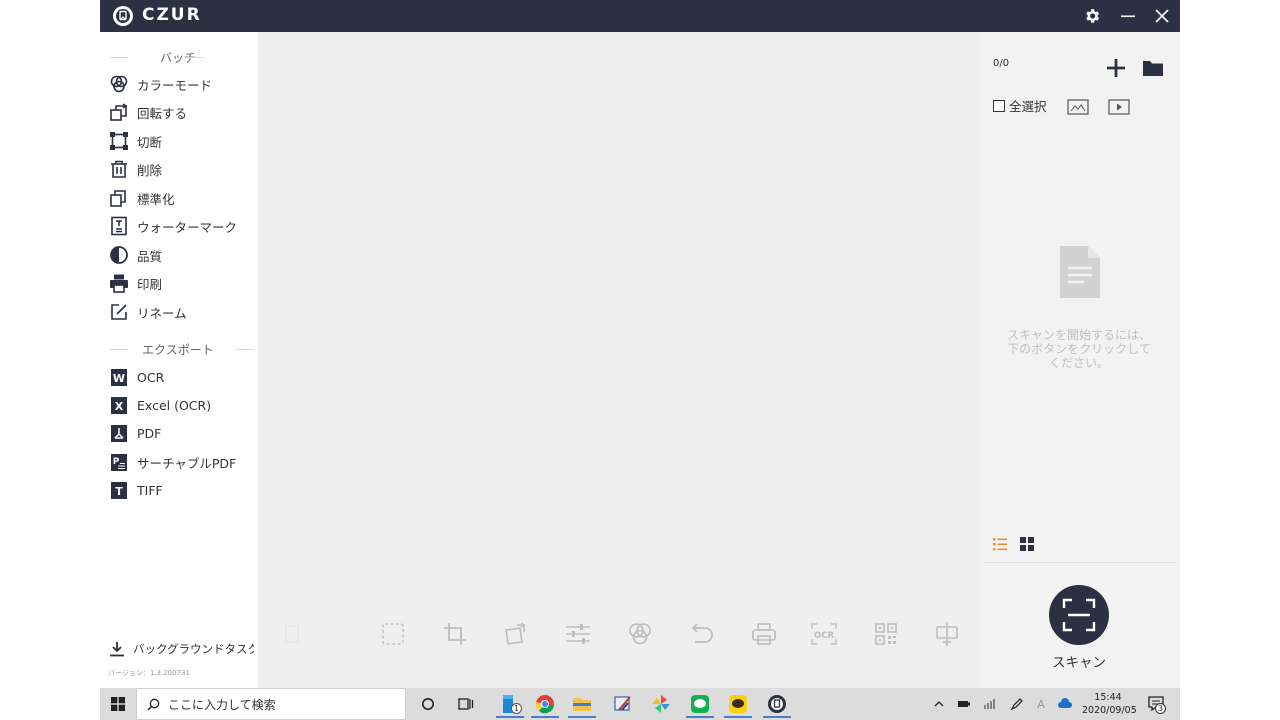 The image size is (1280, 720). Describe the element at coordinates (1109, 704) in the screenshot. I see `system-clock: 15:44 2020/09/05` at that location.